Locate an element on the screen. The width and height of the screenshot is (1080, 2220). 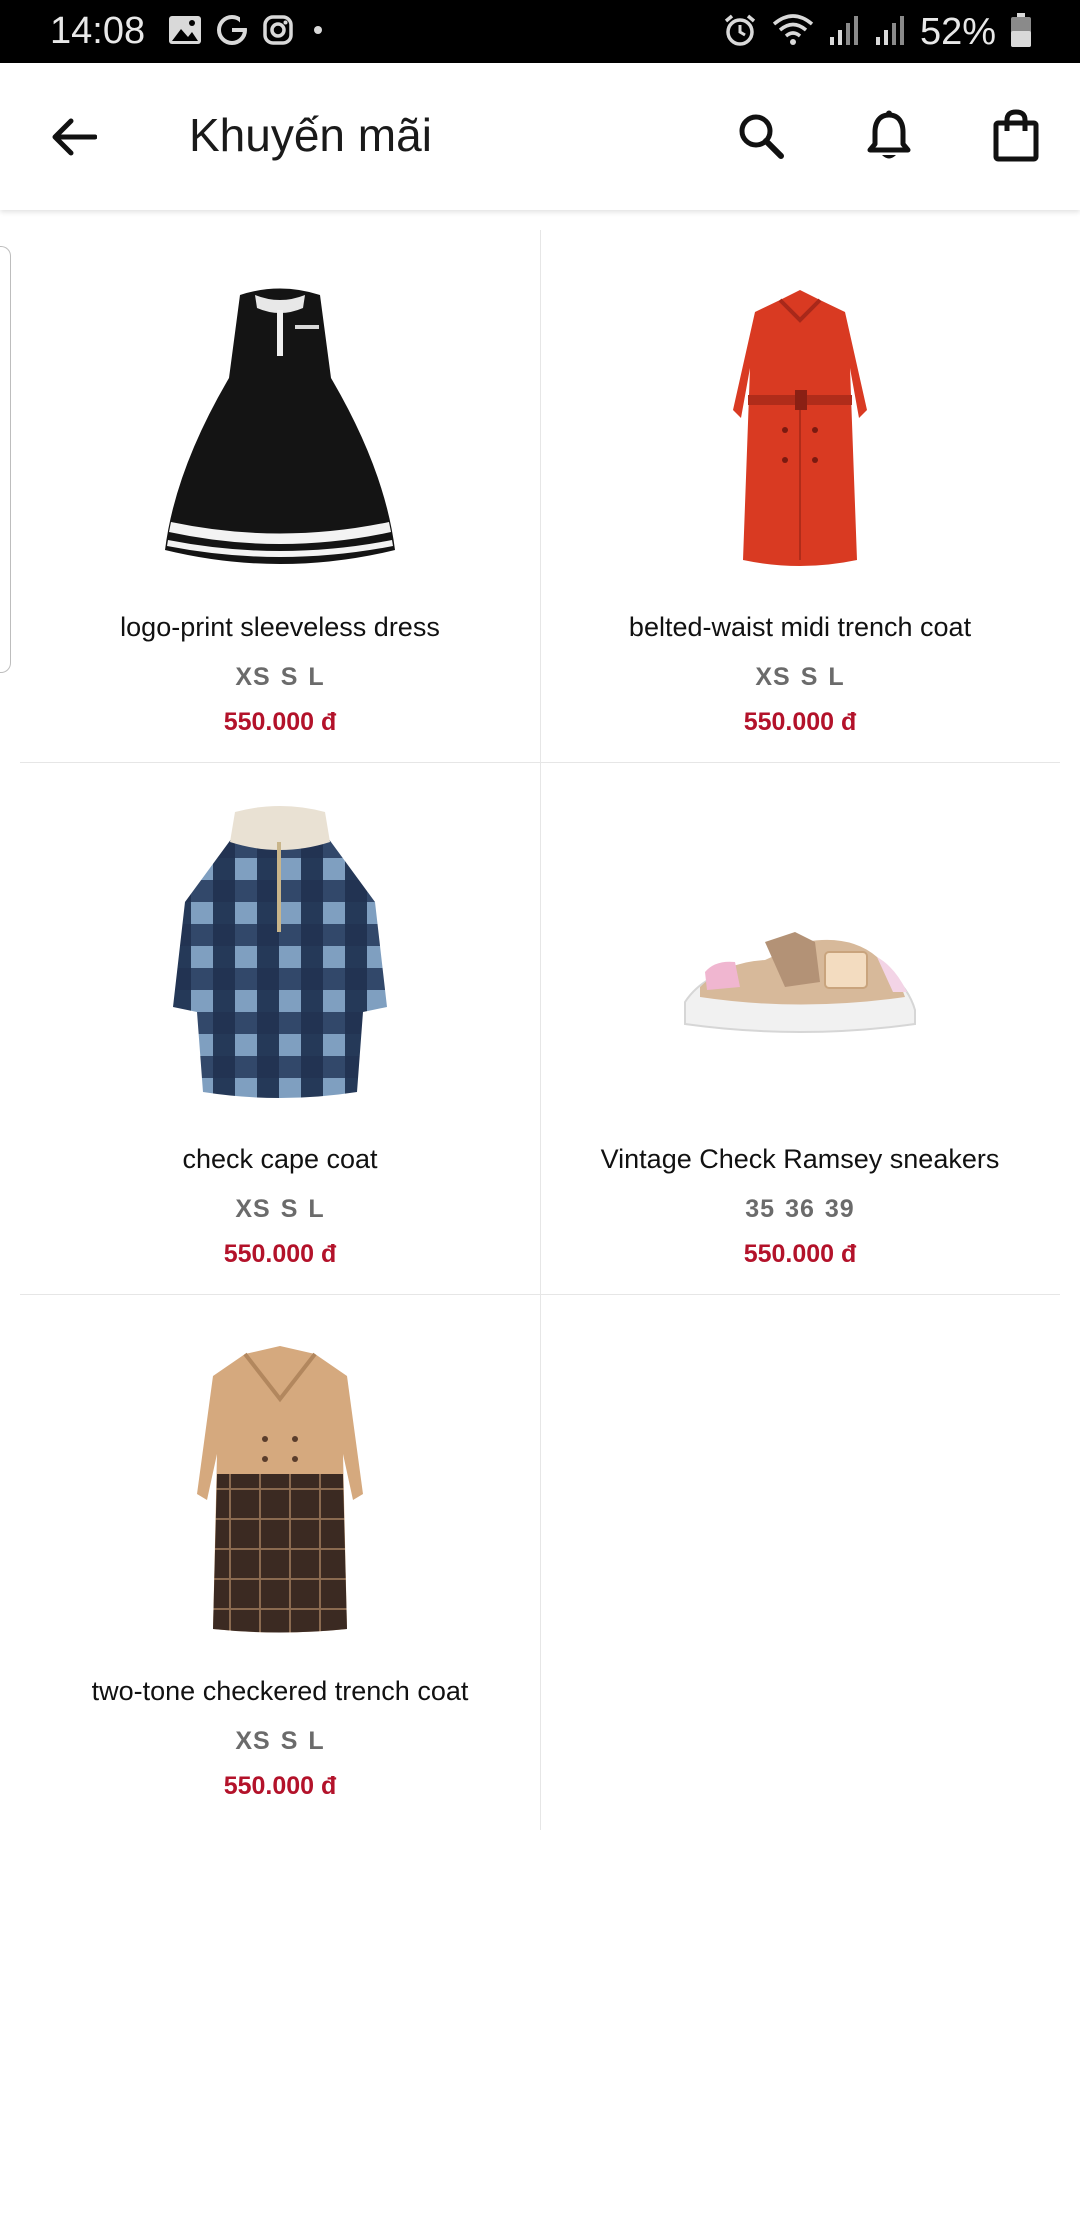
page-title: Khuyến mãi is located at coordinates (310, 135).